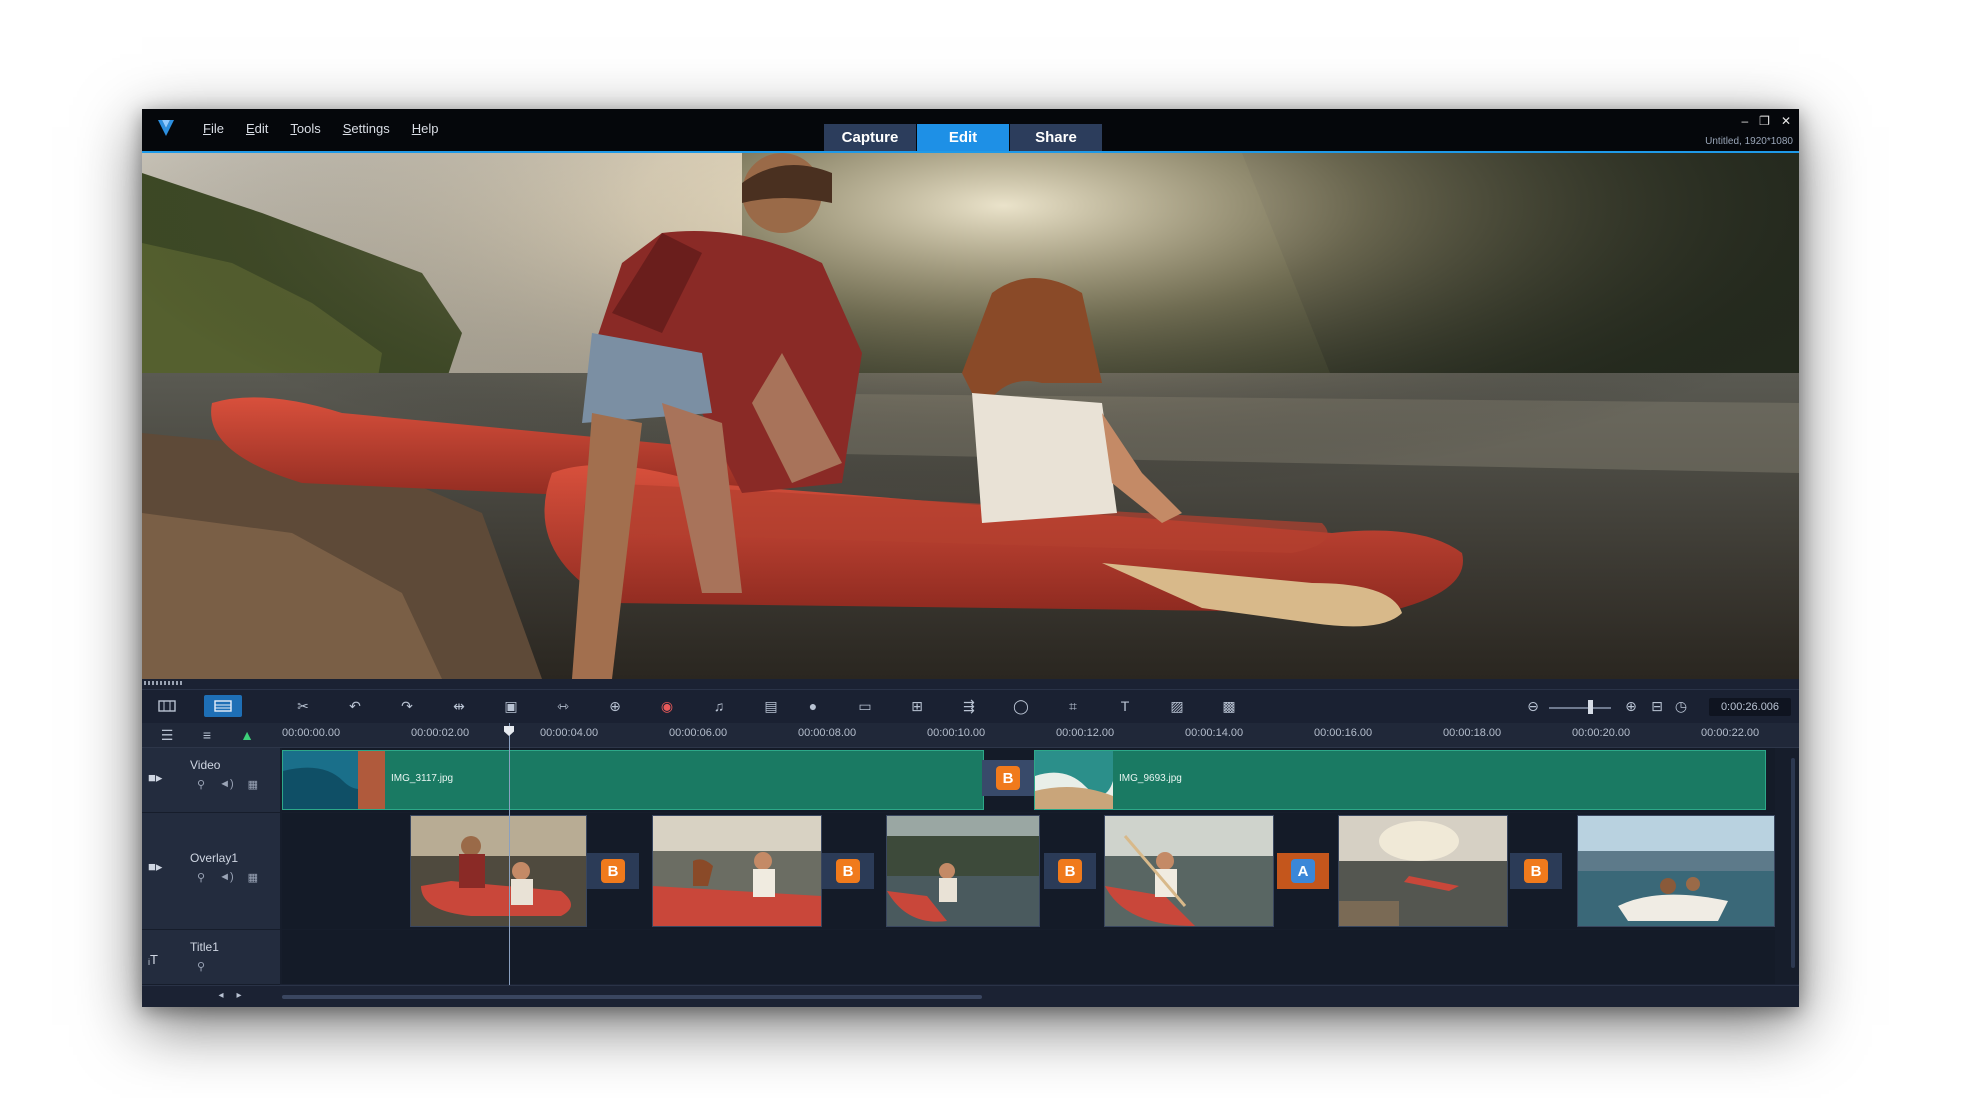  I want to click on workspace-tabs: Capture Edit Share, so click(963, 137).